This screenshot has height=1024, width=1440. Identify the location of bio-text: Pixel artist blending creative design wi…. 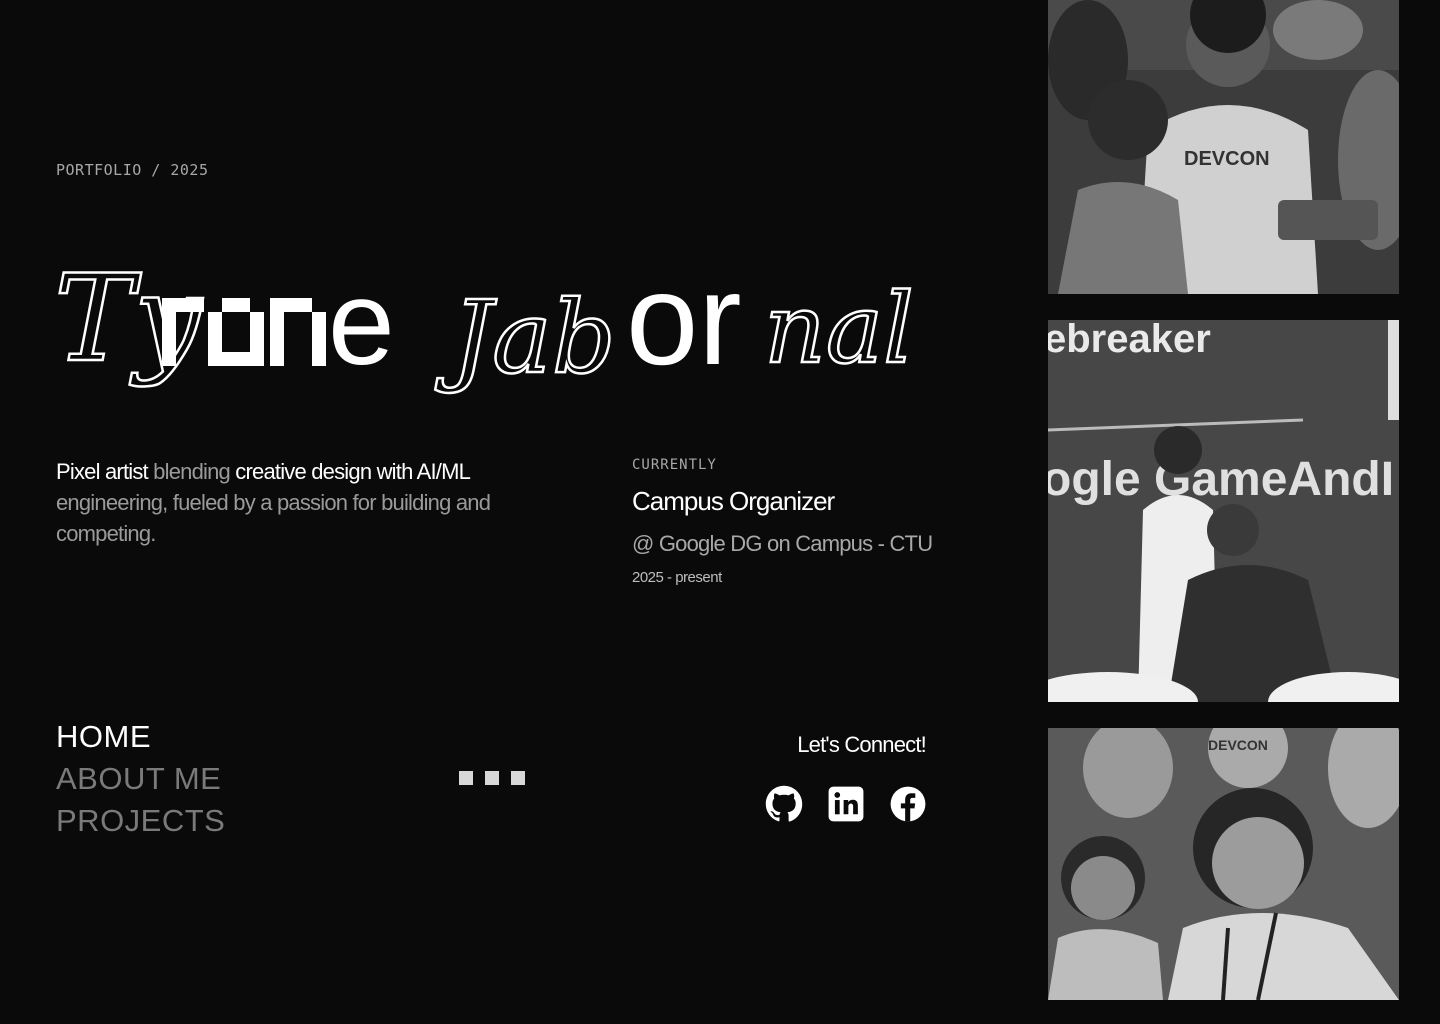
(291, 502).